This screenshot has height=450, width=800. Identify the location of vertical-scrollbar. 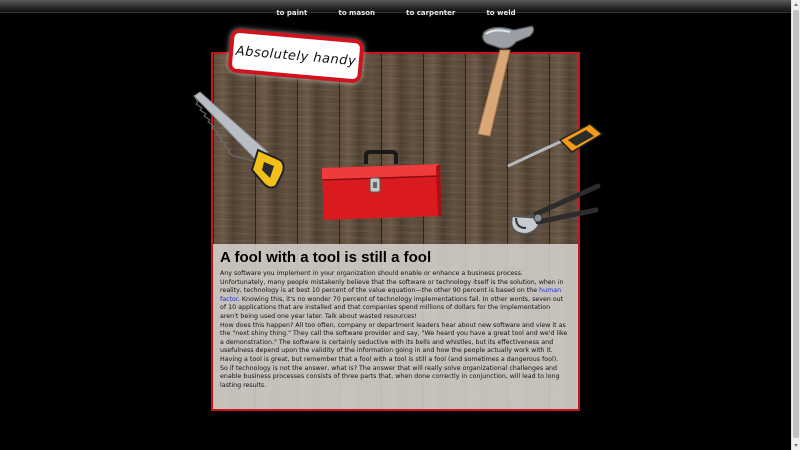
(795, 225).